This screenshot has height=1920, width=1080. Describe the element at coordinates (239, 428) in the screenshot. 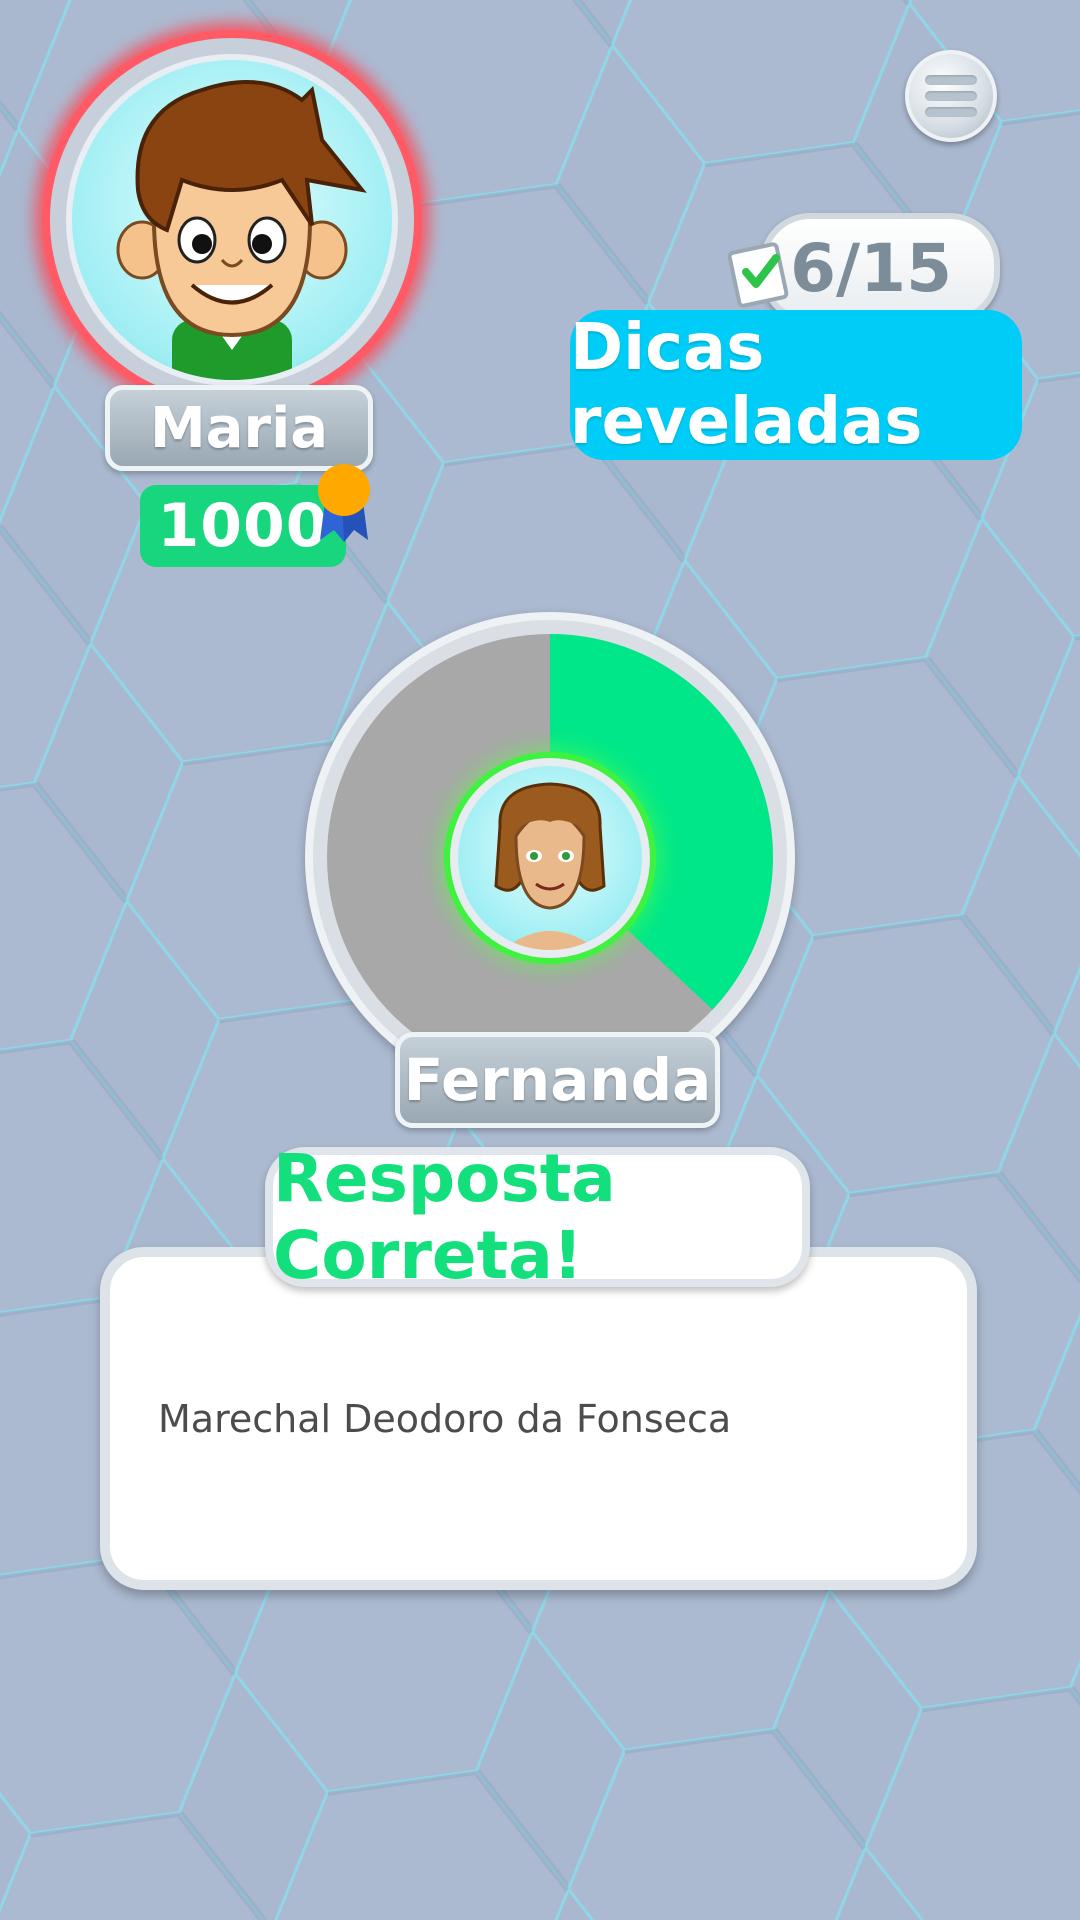

I see `player-name: Maria` at that location.